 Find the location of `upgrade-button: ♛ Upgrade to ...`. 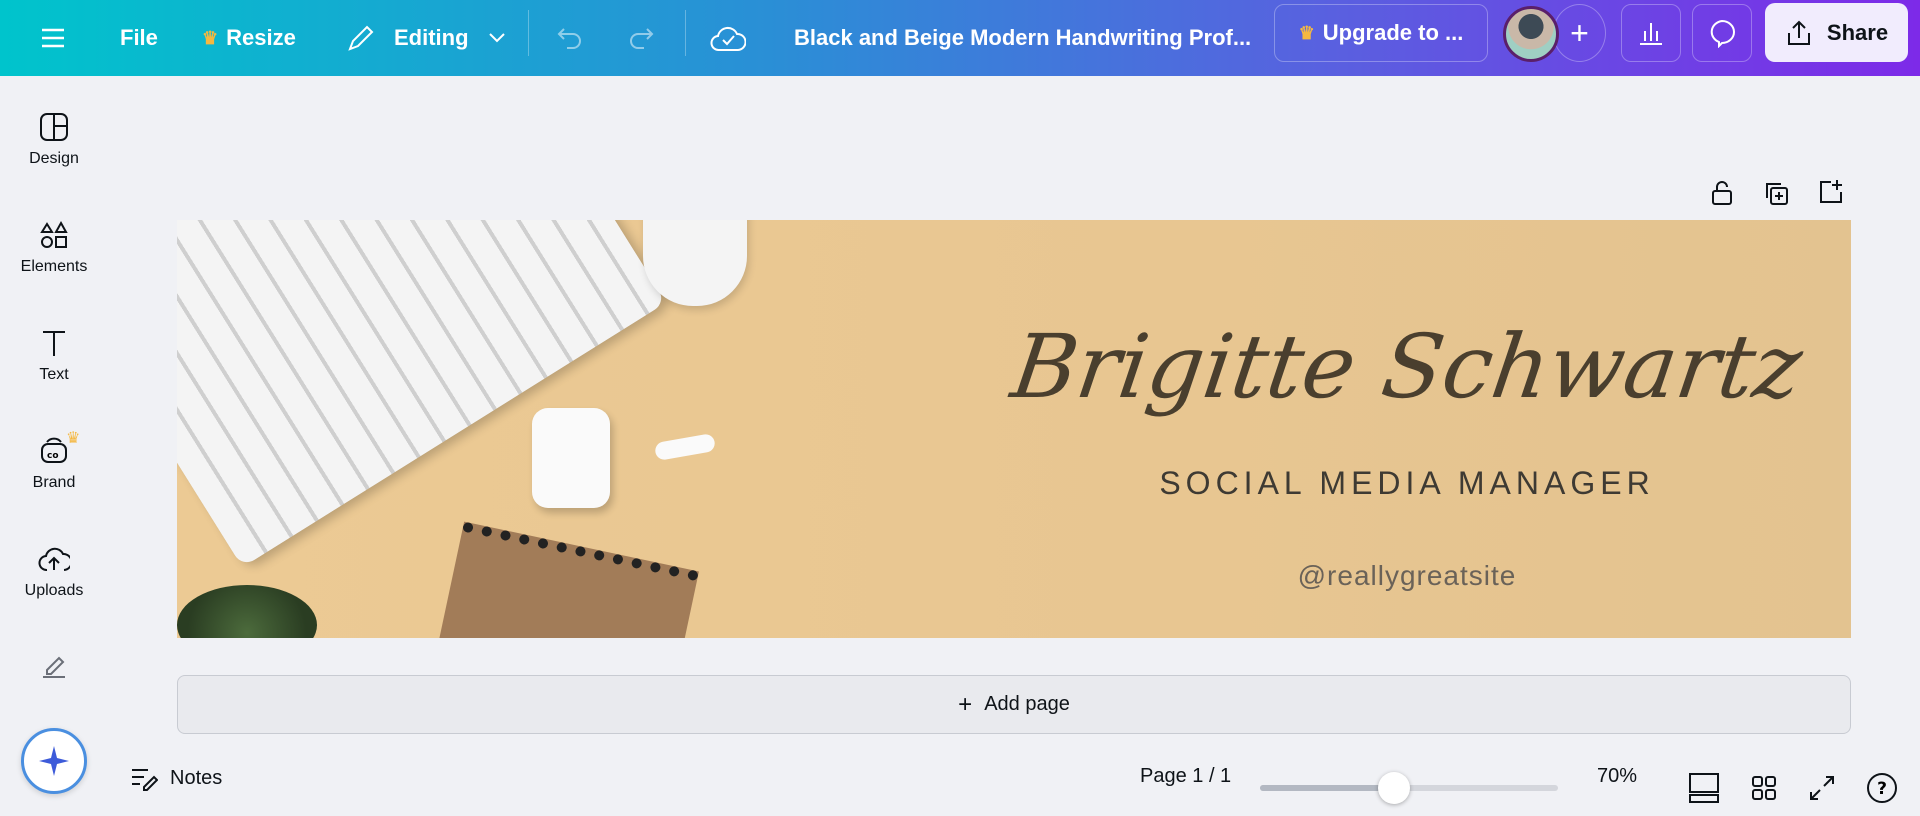

upgrade-button: ♛ Upgrade to ... is located at coordinates (1381, 33).